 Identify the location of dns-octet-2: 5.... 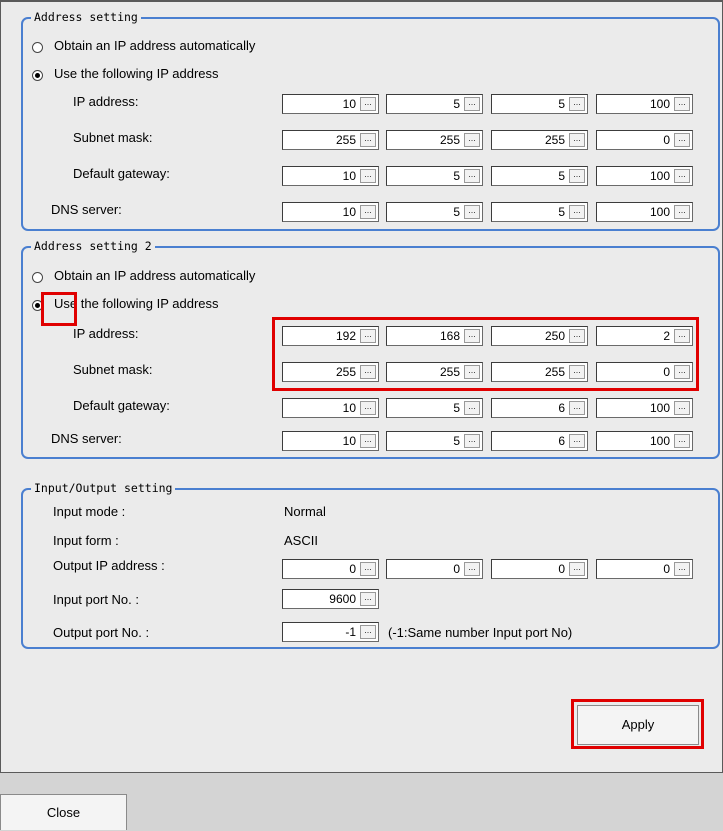
(434, 212).